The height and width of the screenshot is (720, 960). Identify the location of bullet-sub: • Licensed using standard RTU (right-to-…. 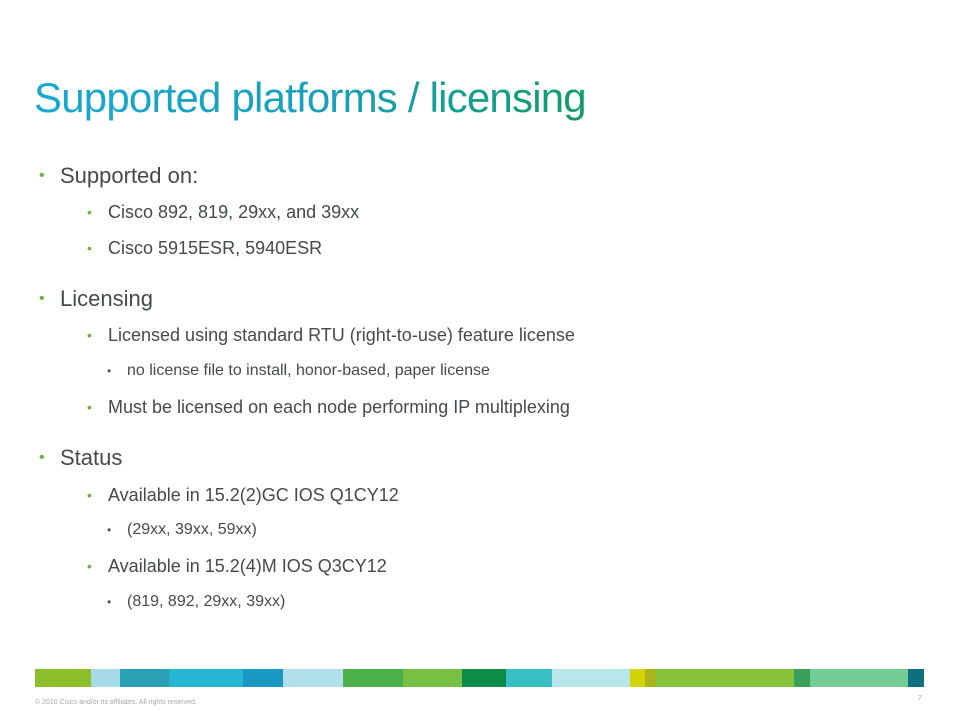
(331, 335).